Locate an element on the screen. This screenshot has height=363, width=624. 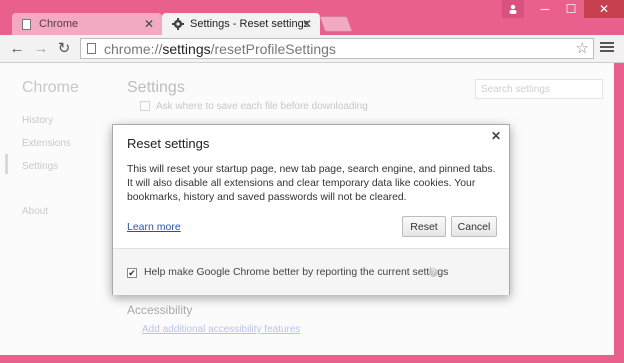
window-controls: ─ ☐ ✕ is located at coordinates (563, 9).